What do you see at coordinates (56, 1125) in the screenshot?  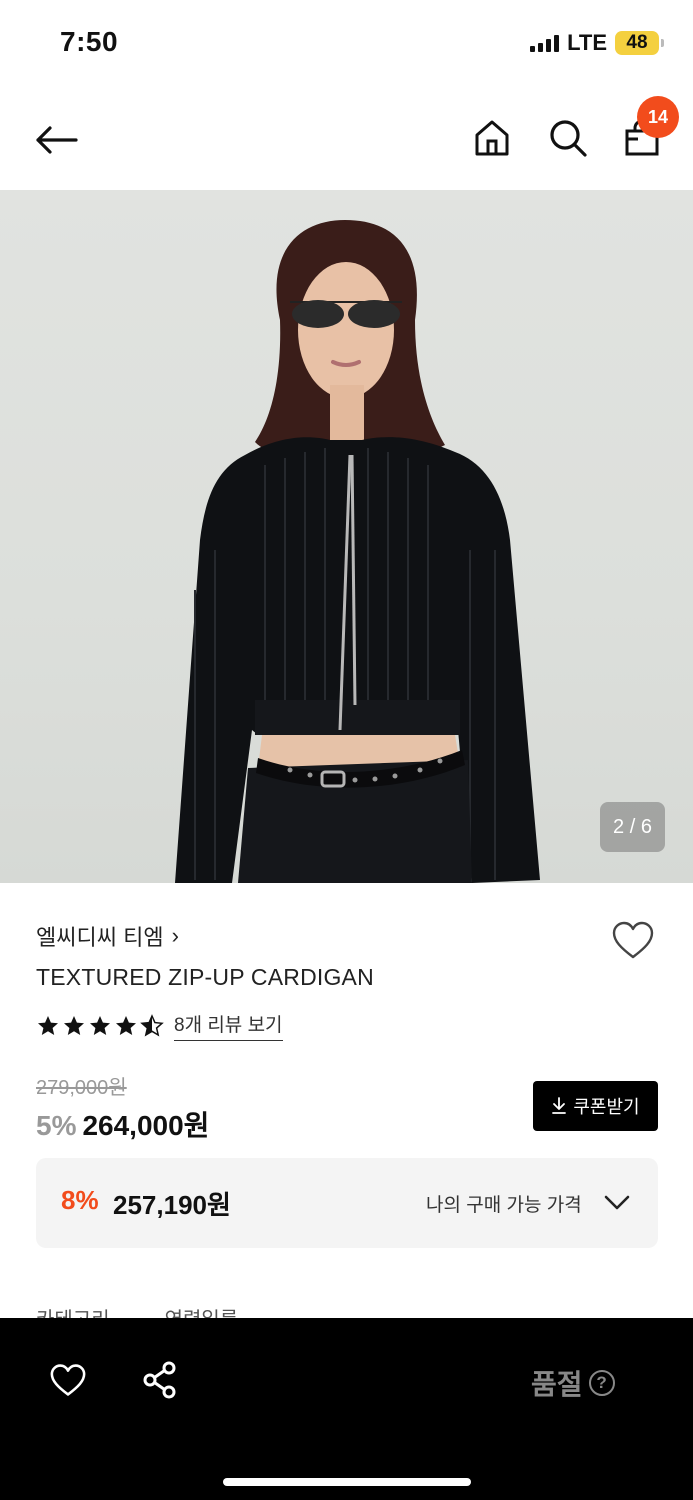 I see `discount-rate: 5%` at bounding box center [56, 1125].